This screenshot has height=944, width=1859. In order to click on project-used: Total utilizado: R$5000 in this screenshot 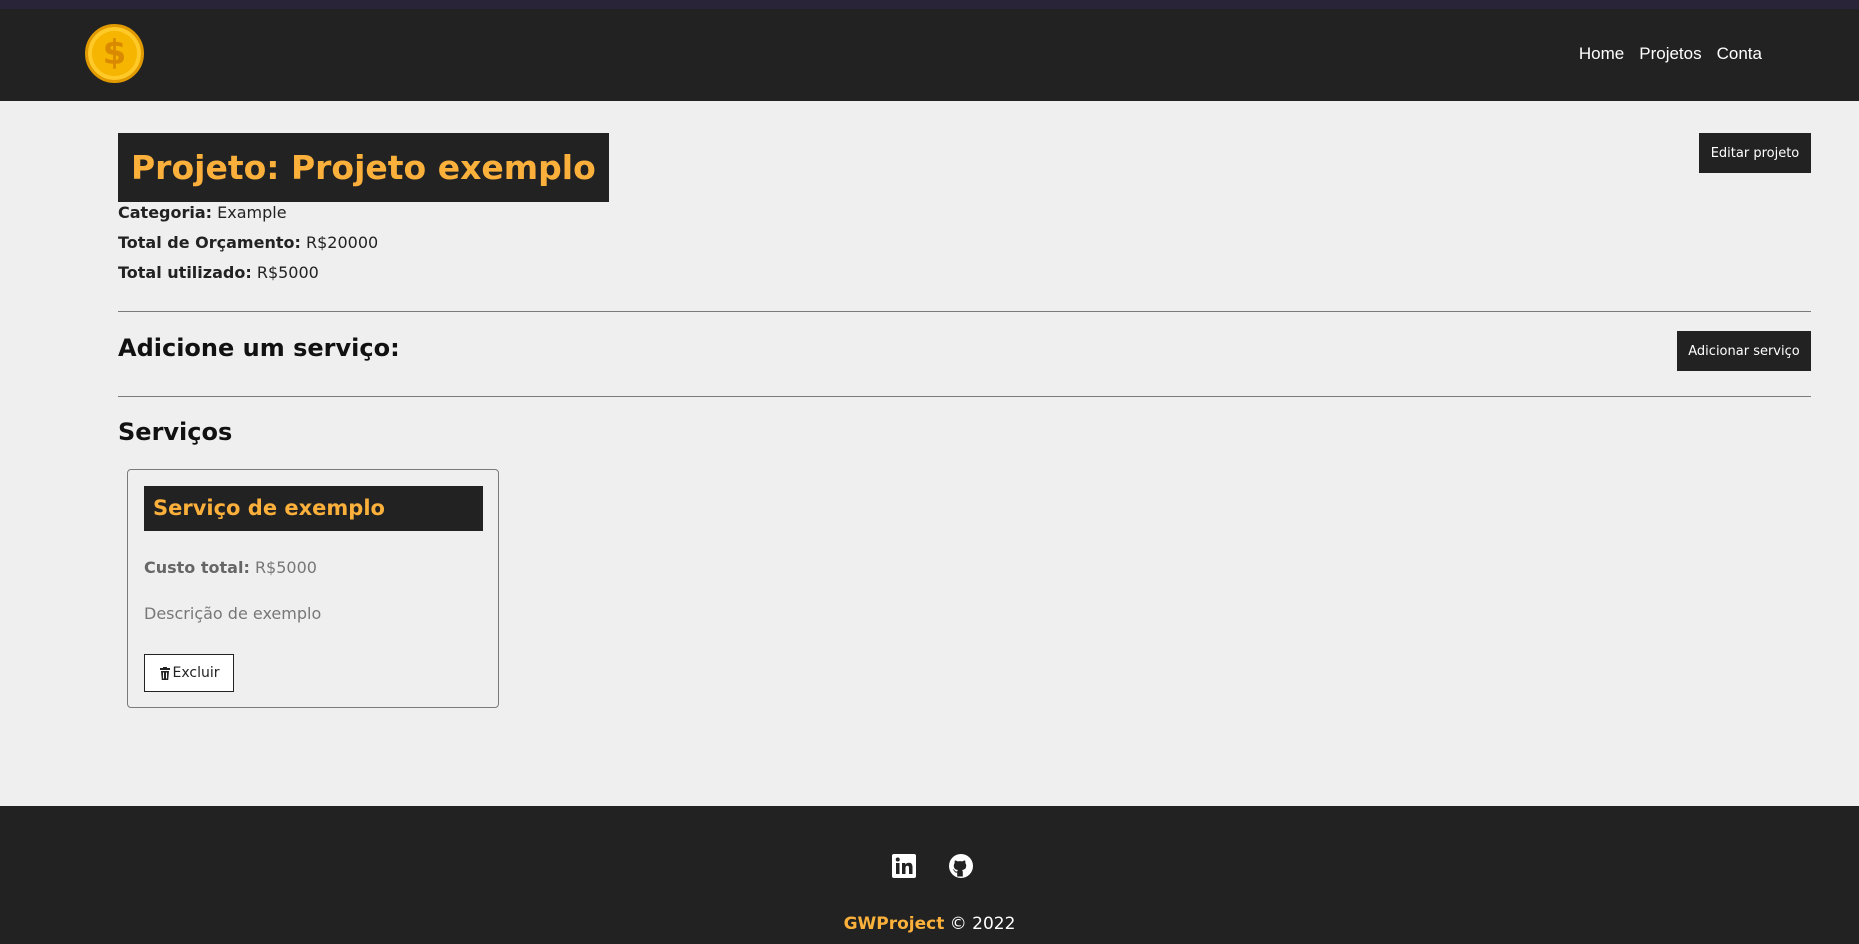, I will do `click(218, 272)`.